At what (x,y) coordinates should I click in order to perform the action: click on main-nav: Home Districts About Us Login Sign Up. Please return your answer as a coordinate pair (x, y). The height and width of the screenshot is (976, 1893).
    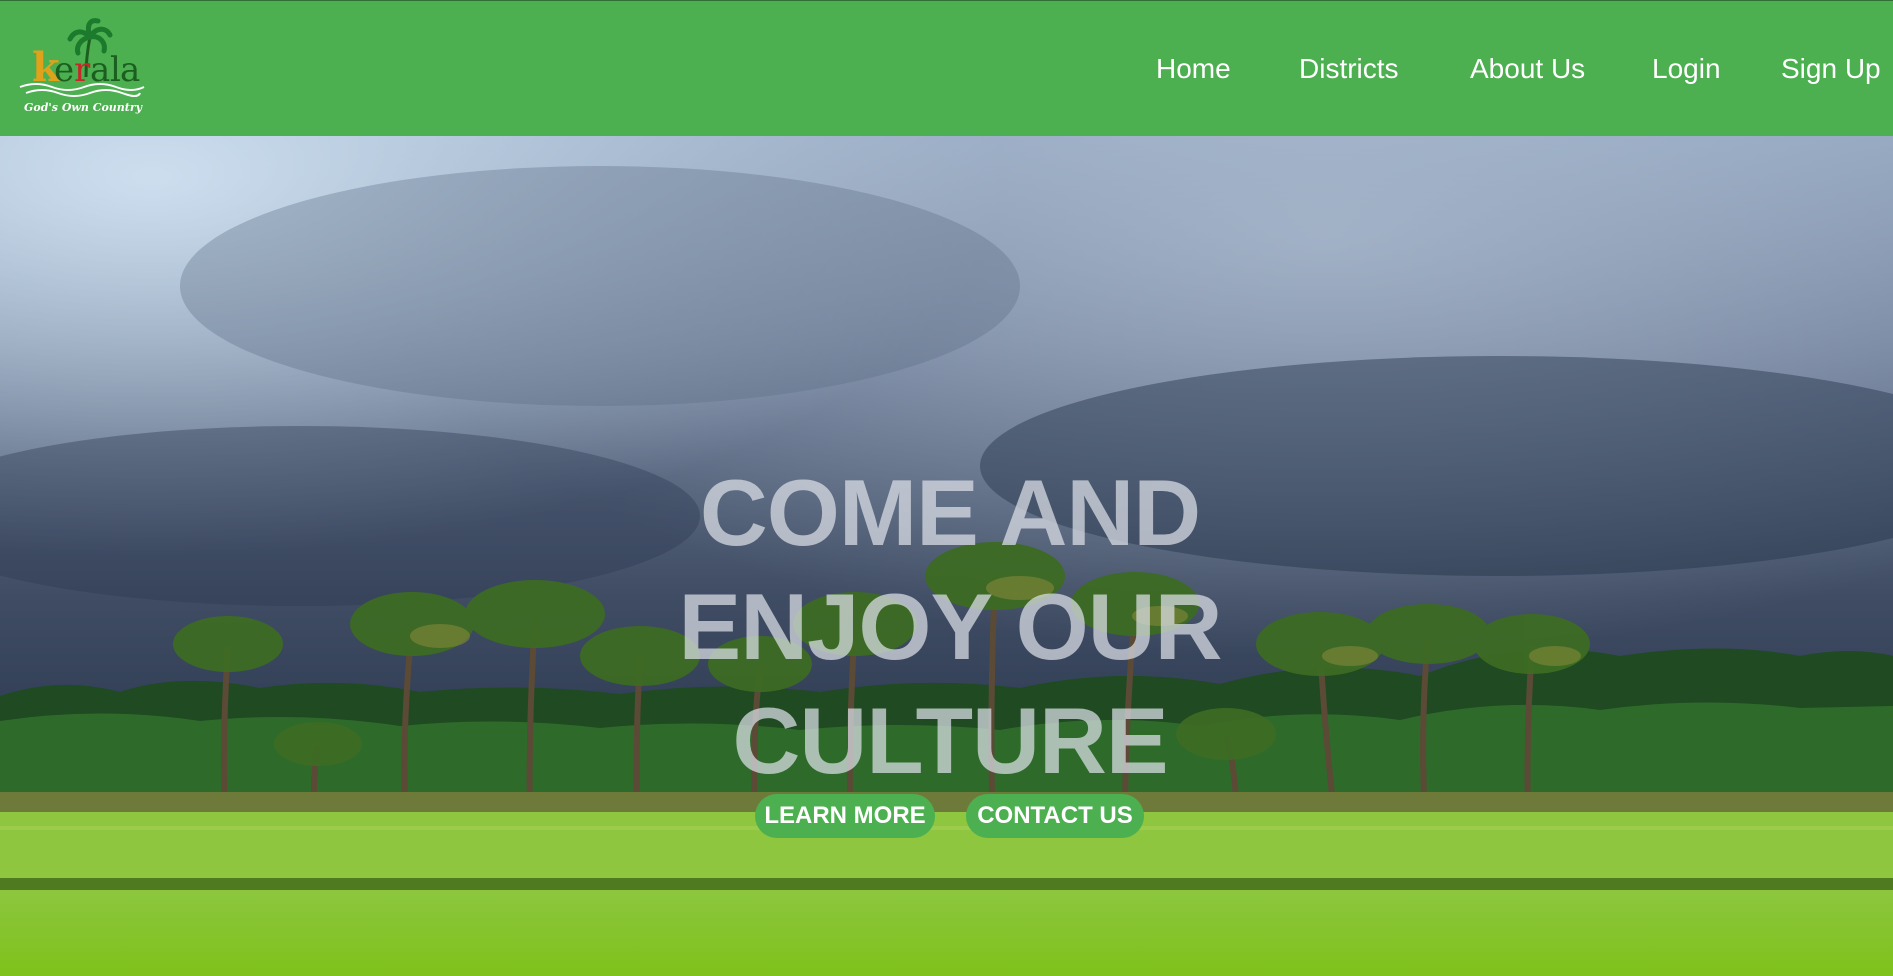
    Looking at the image, I should click on (946, 69).